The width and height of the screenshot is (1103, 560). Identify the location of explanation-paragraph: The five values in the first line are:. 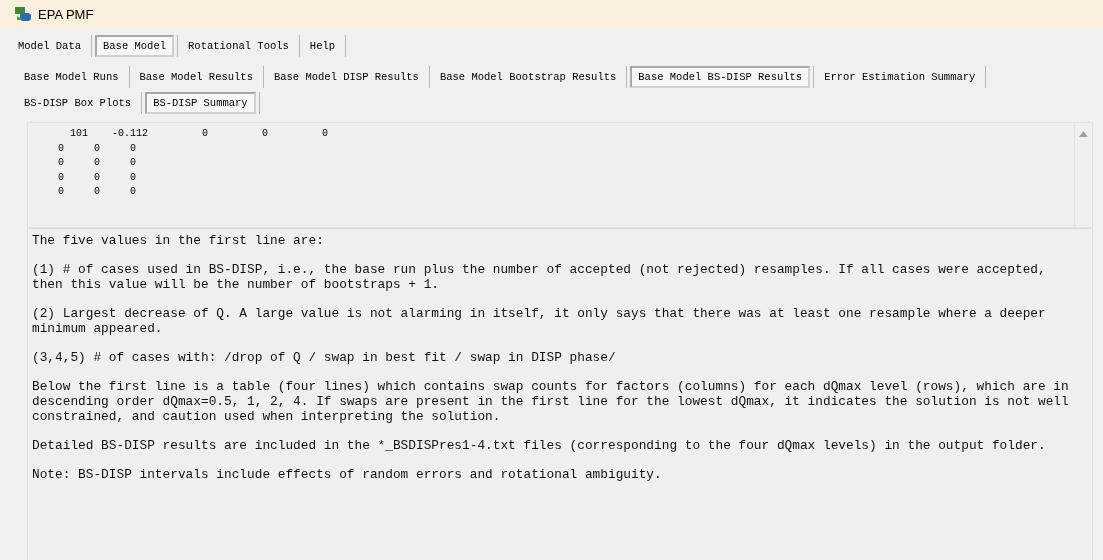
(178, 240).